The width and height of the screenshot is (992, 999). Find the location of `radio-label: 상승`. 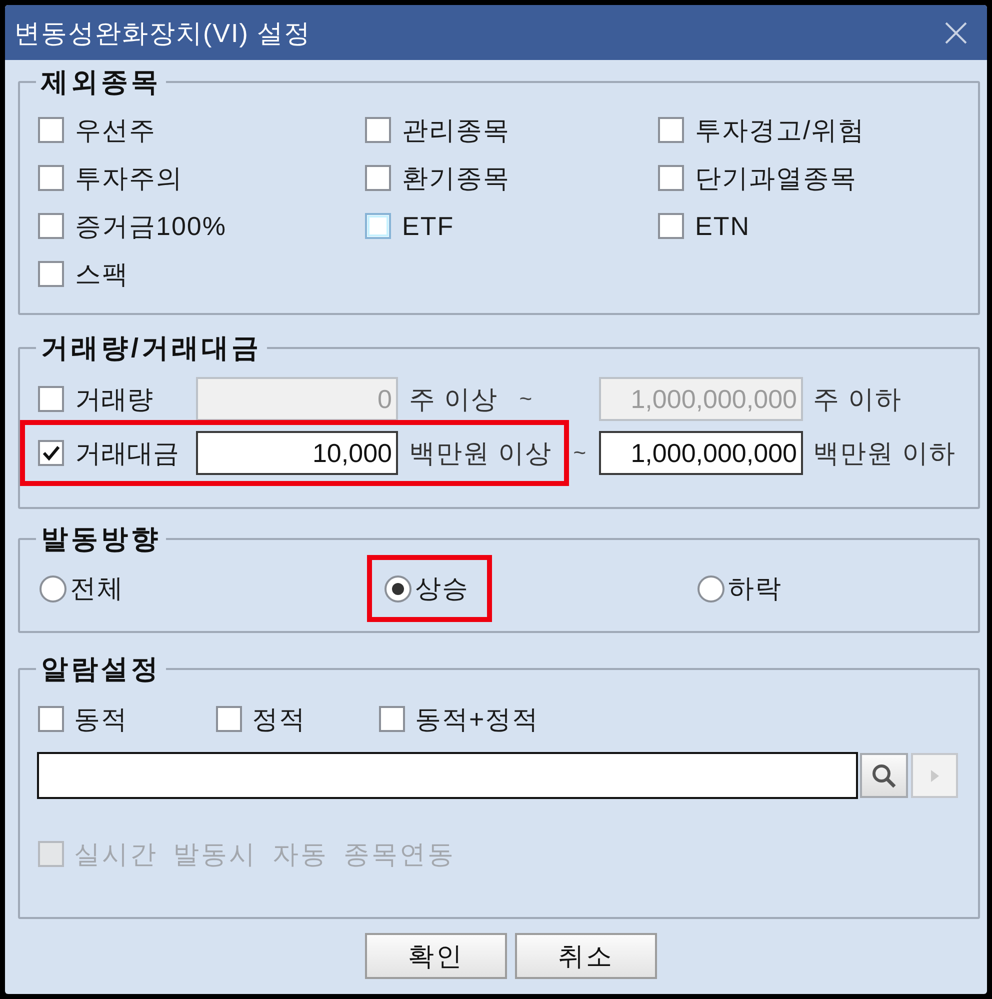

radio-label: 상승 is located at coordinates (442, 588).